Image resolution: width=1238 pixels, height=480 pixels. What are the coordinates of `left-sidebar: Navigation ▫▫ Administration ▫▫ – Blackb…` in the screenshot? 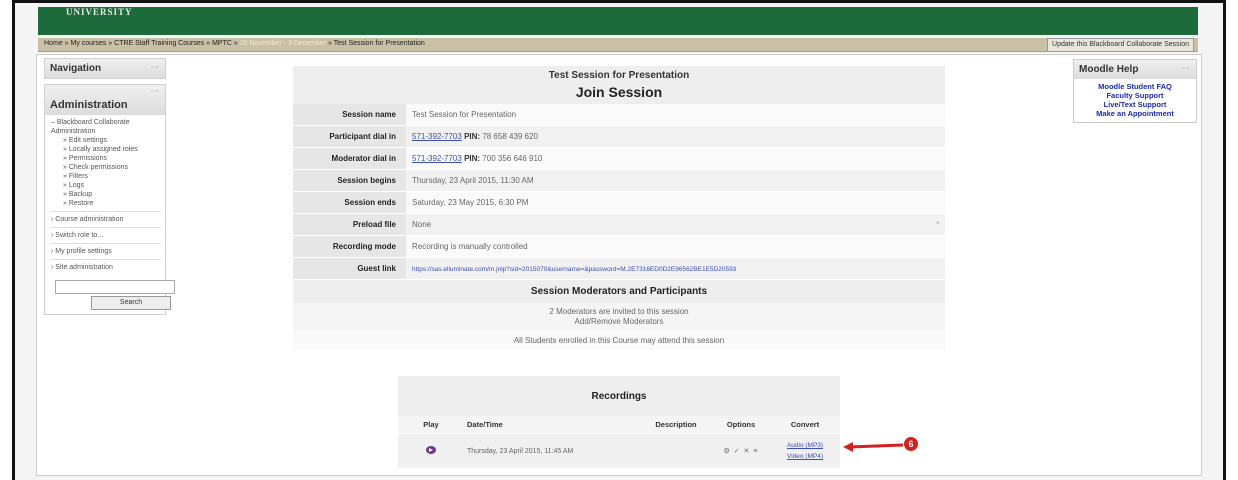 It's located at (109, 189).